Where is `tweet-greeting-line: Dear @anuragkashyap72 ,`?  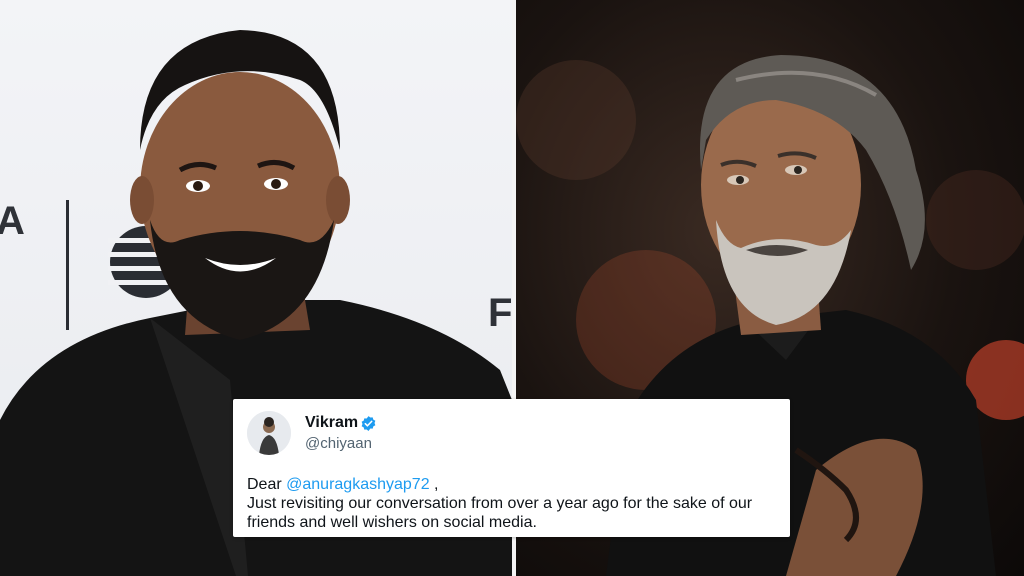 tweet-greeting-line: Dear @anuragkashyap72 , is located at coordinates (517, 484).